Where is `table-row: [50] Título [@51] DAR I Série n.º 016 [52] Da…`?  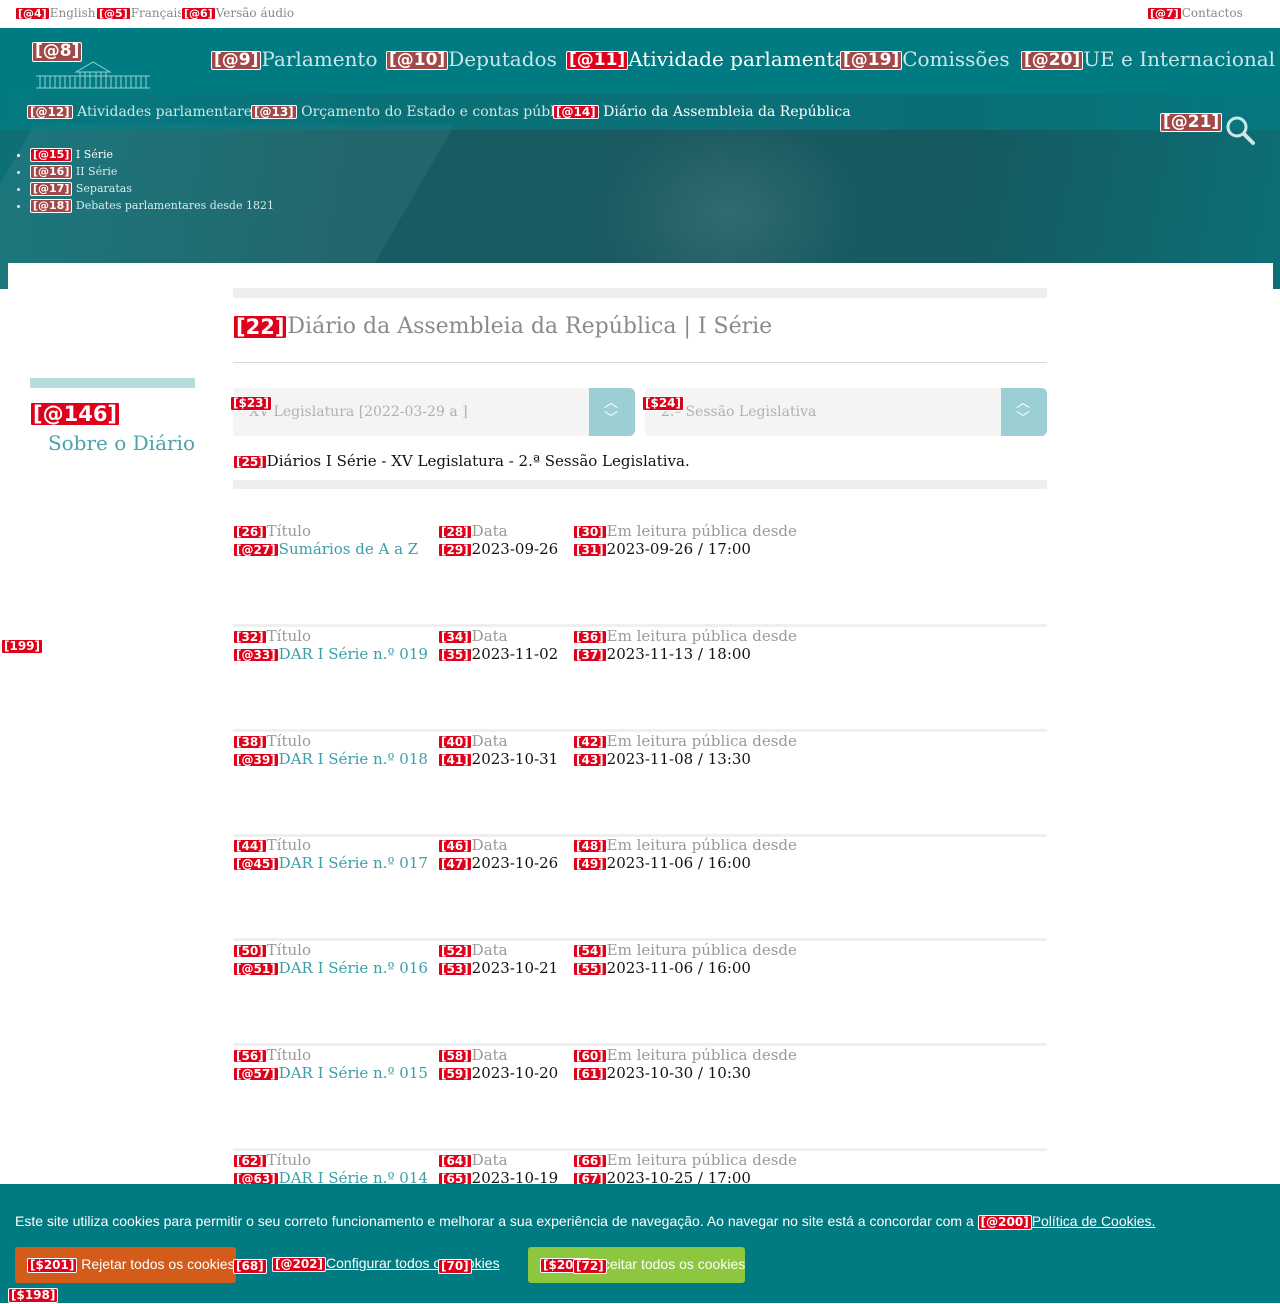
table-row: [50] Título [@51] DAR I Série n.º 016 [52] Da… is located at coordinates (640, 993).